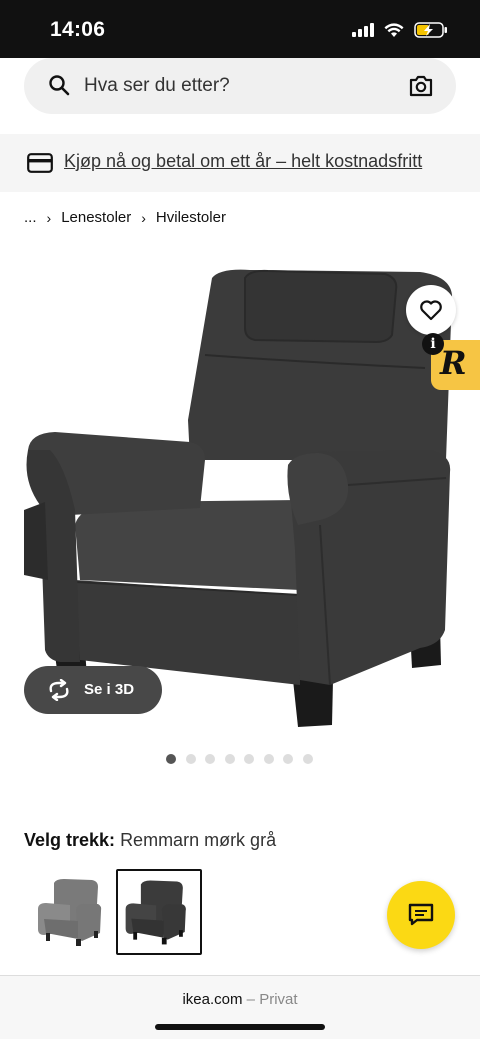 This screenshot has height=1039, width=480. I want to click on extension-logo: R, so click(453, 363).